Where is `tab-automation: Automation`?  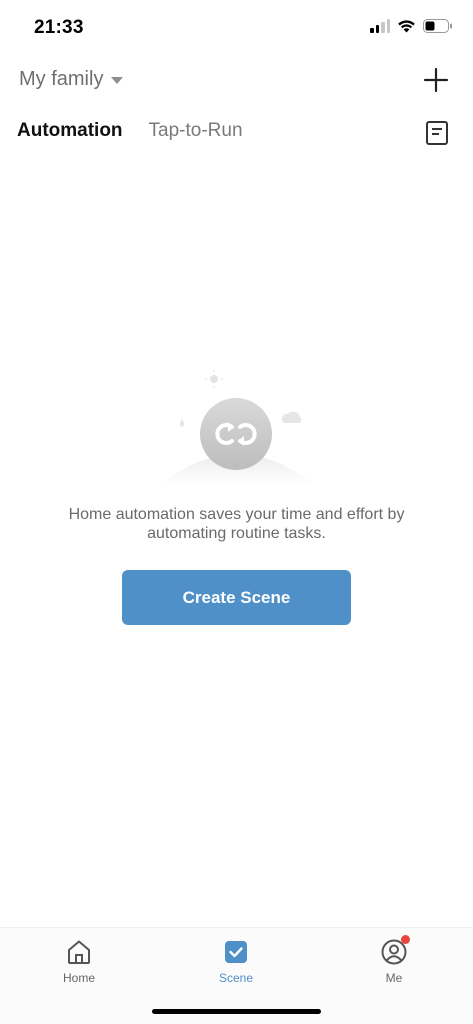
tab-automation: Automation is located at coordinates (70, 131).